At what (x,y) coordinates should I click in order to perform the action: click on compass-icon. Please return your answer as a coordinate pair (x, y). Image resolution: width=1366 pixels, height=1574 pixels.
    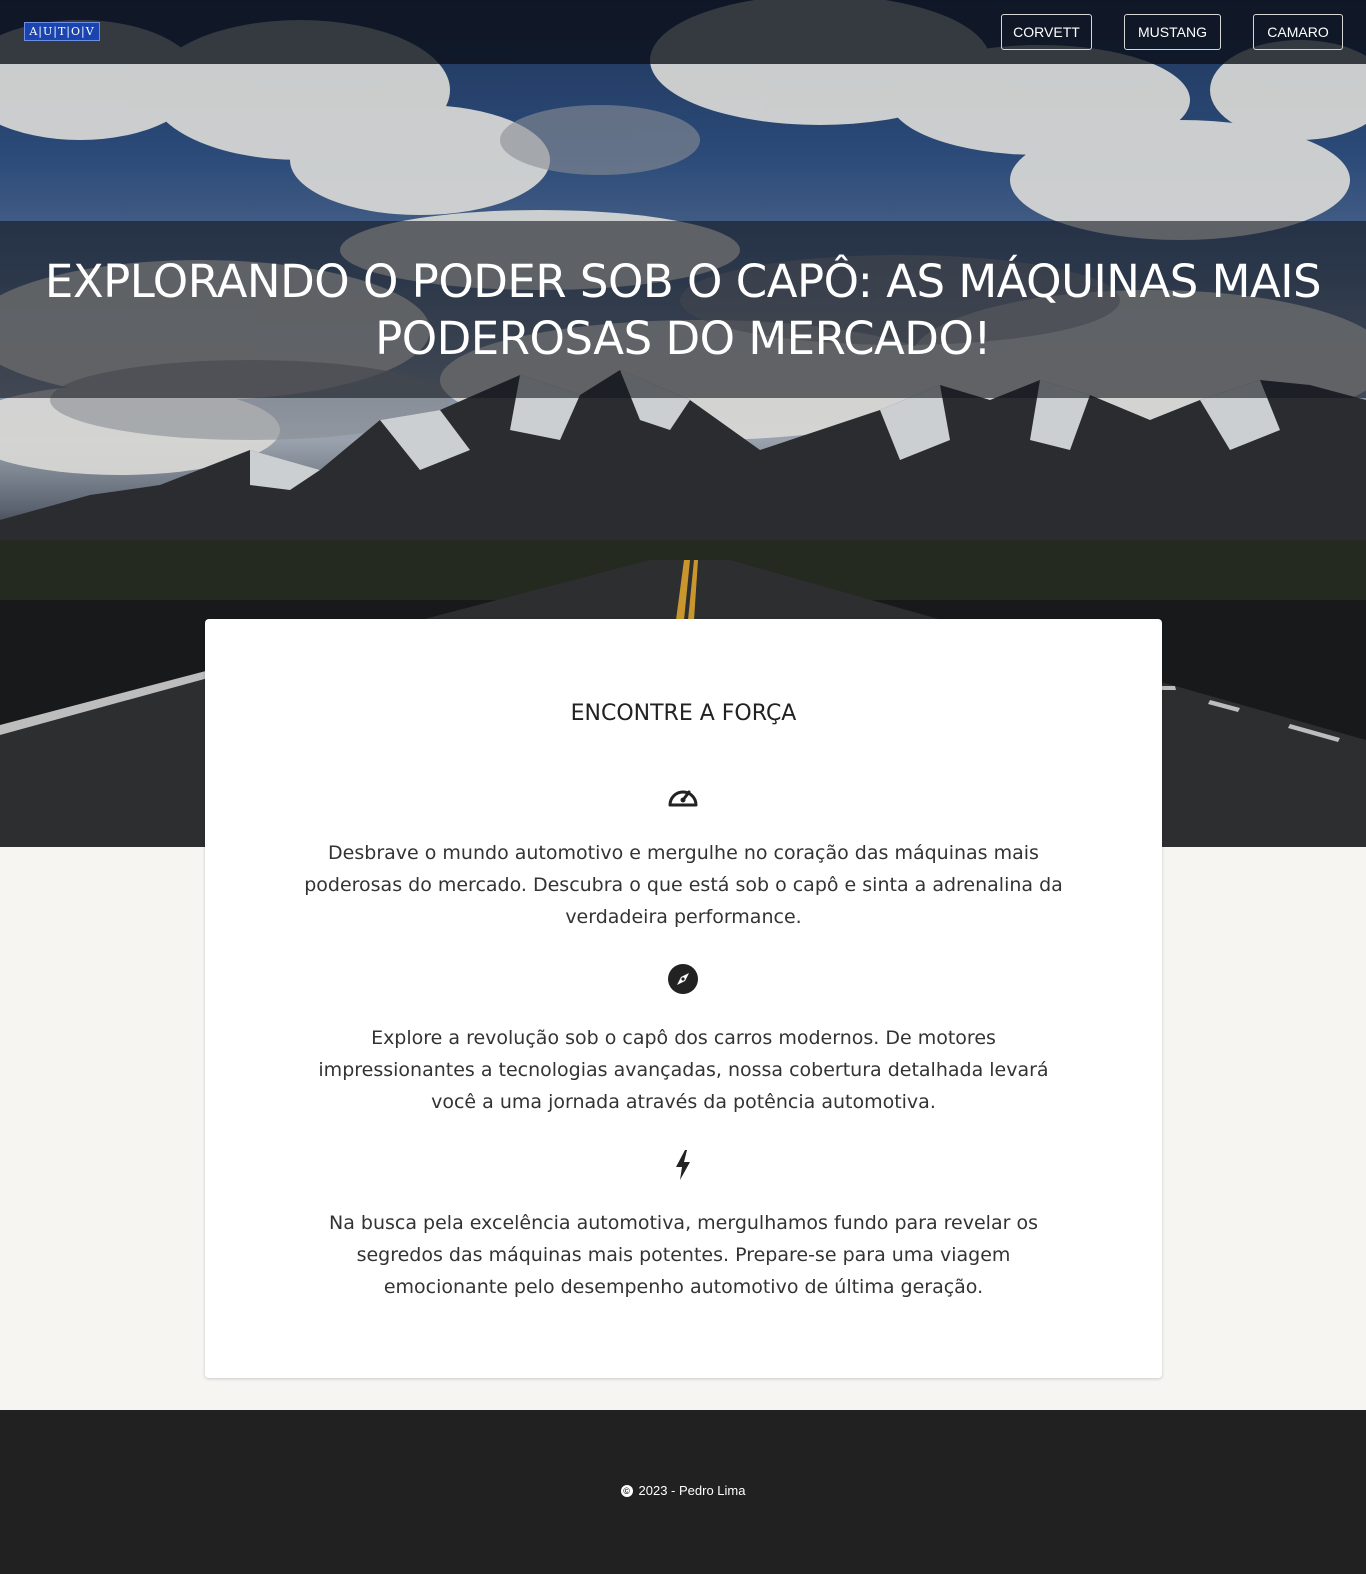
    Looking at the image, I should click on (683, 979).